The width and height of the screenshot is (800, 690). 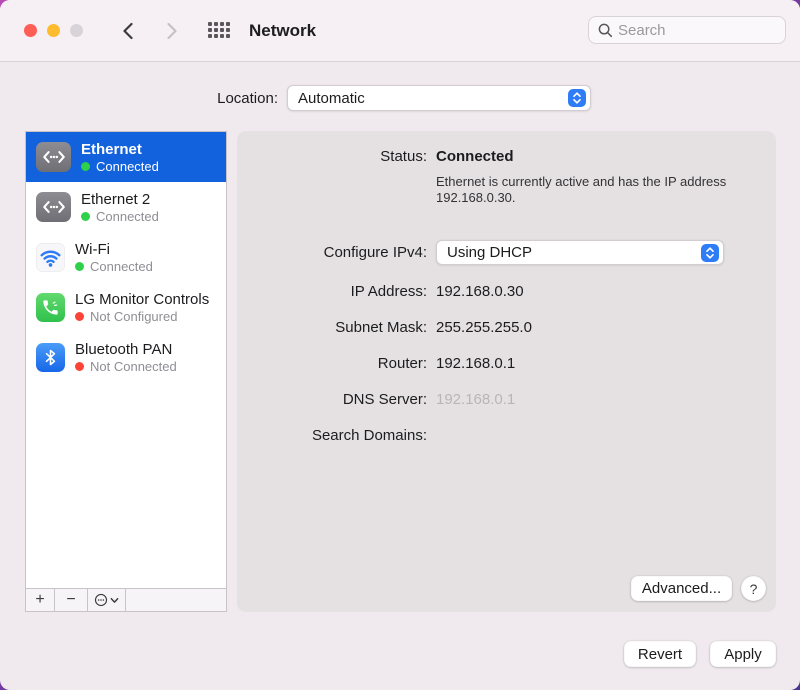 I want to click on service-item-bluetooth-pan: Bluetooth PAN Not Connected, so click(x=126, y=357).